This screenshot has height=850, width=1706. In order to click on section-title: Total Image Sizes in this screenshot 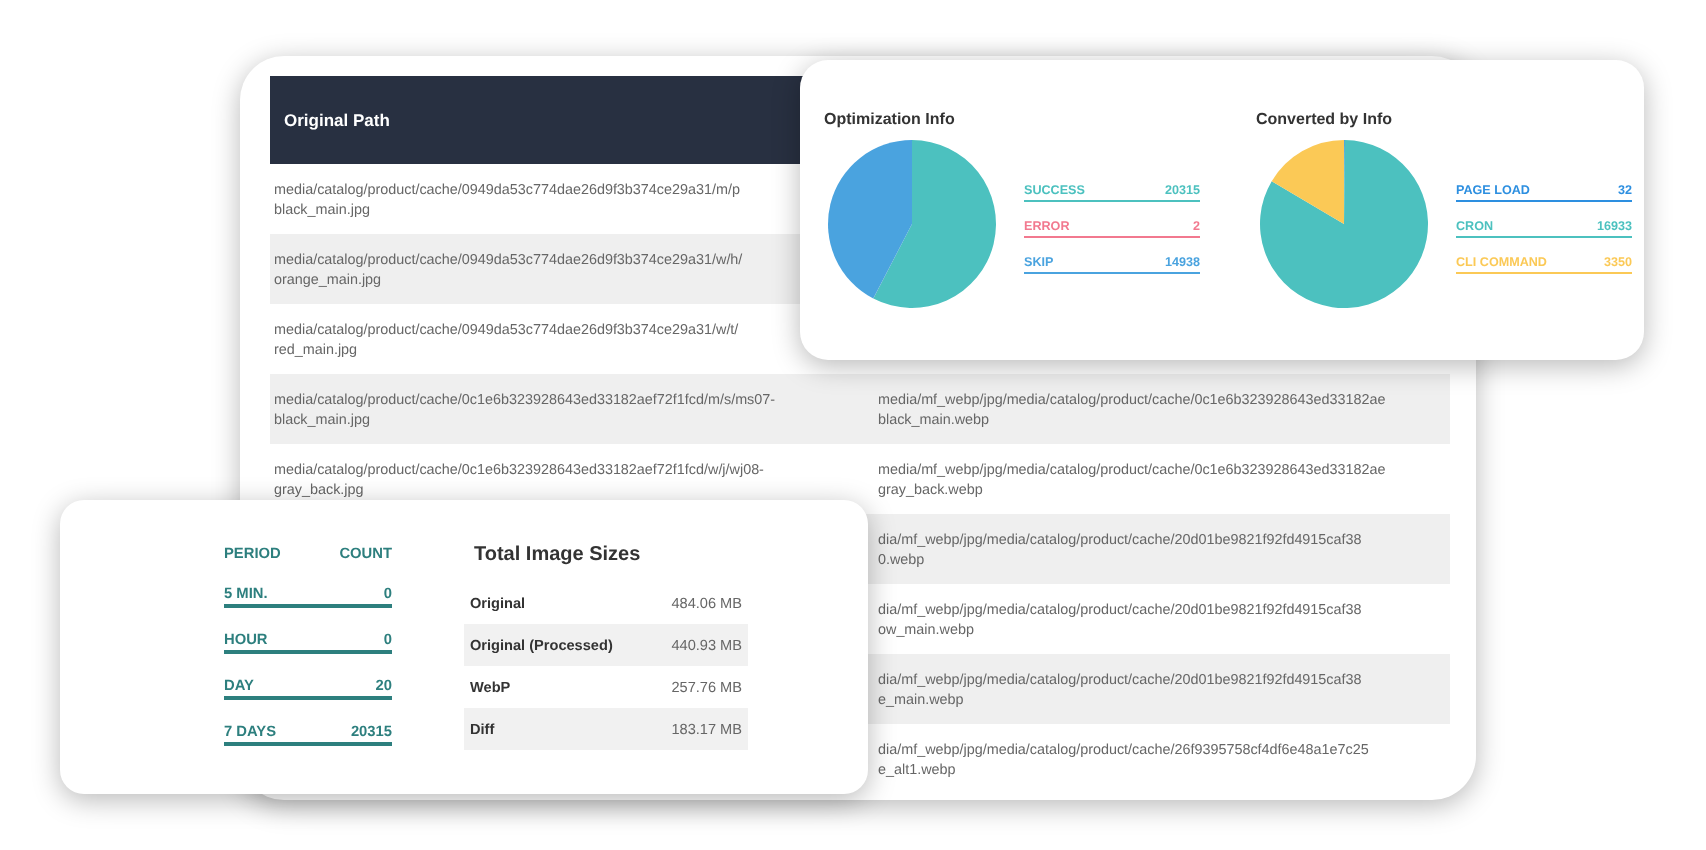, I will do `click(558, 555)`.